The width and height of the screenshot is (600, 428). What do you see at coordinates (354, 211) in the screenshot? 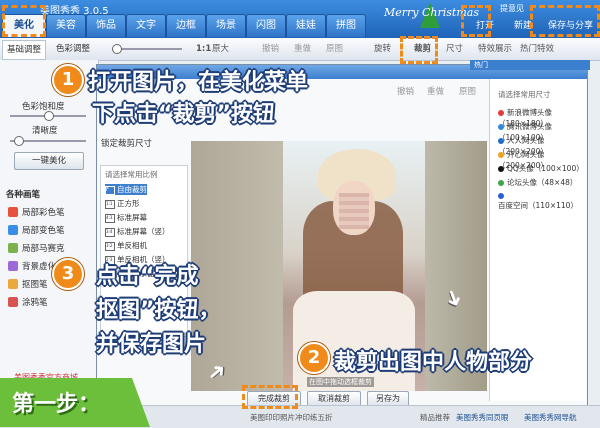
I see `face-mosaic` at bounding box center [354, 211].